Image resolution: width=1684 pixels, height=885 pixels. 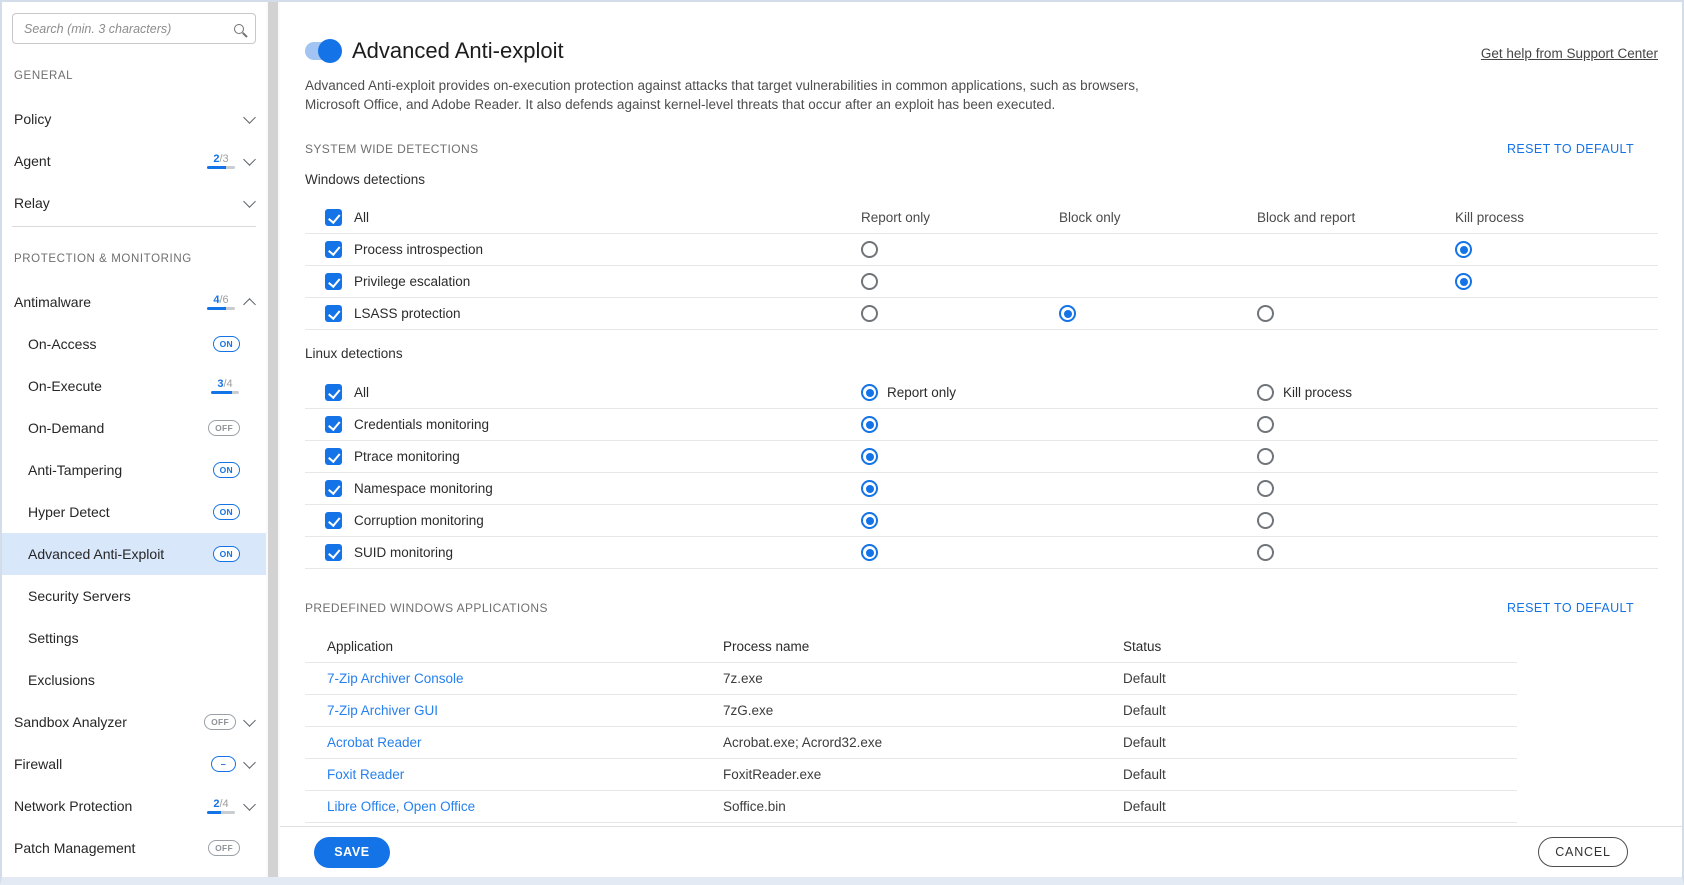 What do you see at coordinates (134, 119) in the screenshot?
I see `sidebar-item-policy: Policy` at bounding box center [134, 119].